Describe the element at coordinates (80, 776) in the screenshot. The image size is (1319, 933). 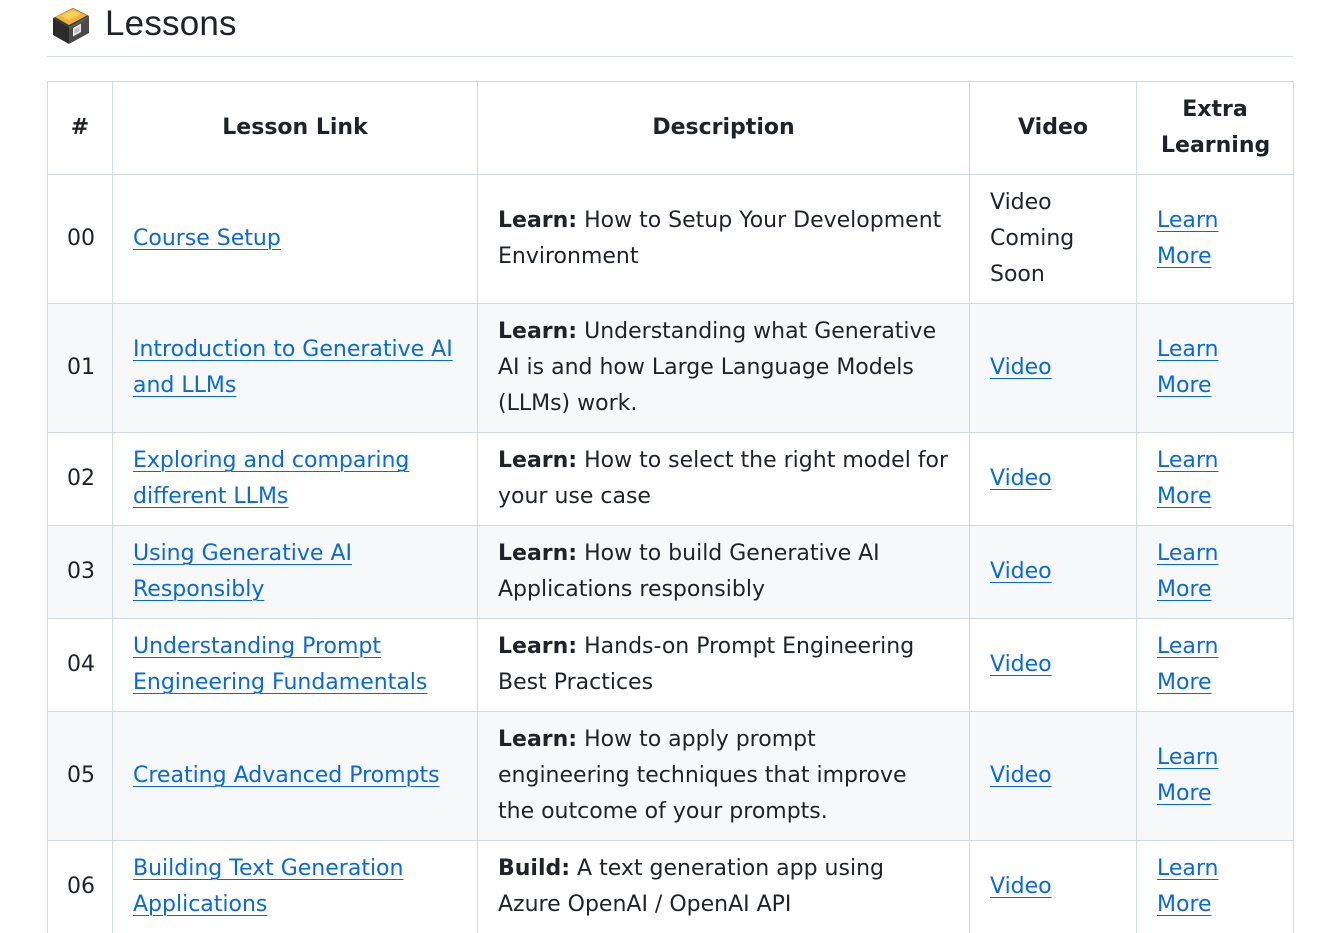
I see `lesson-number: 05` at that location.